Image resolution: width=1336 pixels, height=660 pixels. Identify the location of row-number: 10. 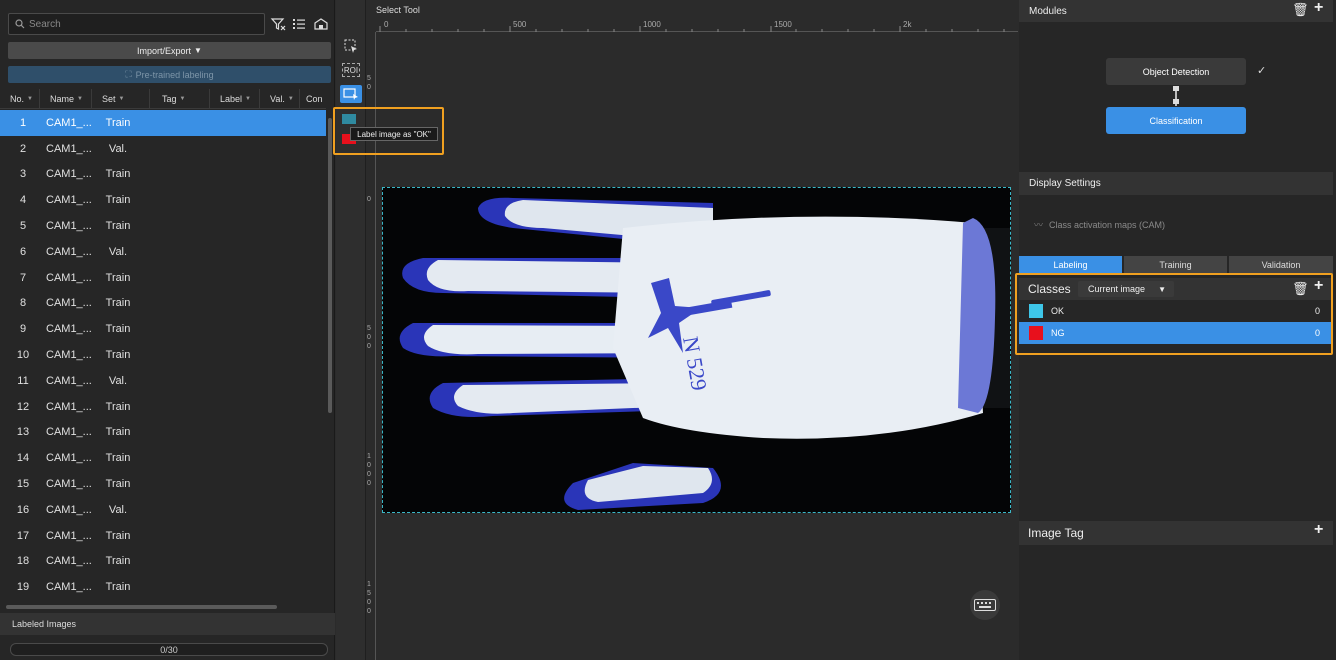
(23, 355).